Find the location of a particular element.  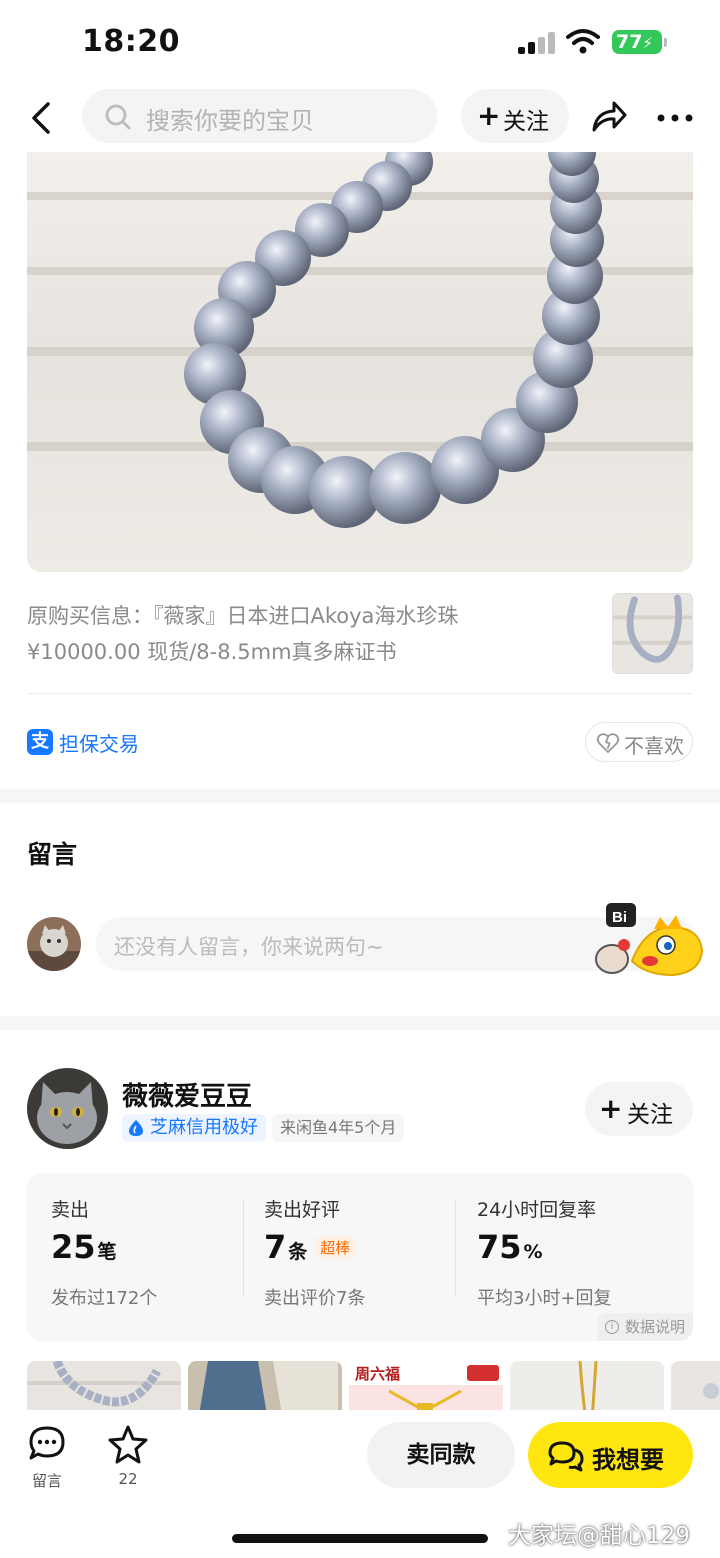

follow-button: + 关注 is located at coordinates (515, 116).